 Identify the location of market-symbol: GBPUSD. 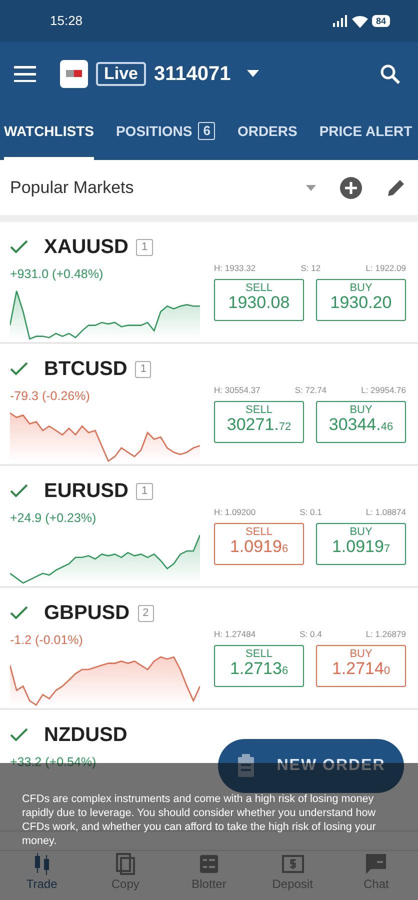
(87, 613).